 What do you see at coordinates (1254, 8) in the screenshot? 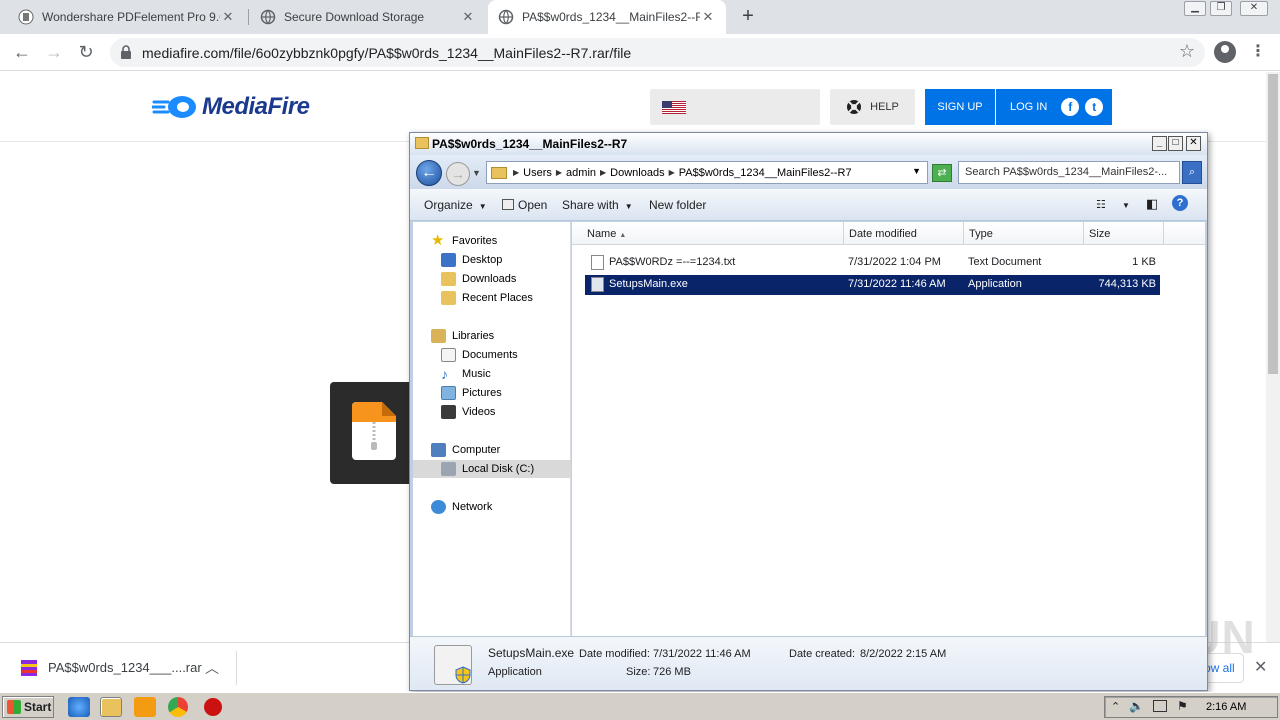
I see `close-window-button: ✕` at bounding box center [1254, 8].